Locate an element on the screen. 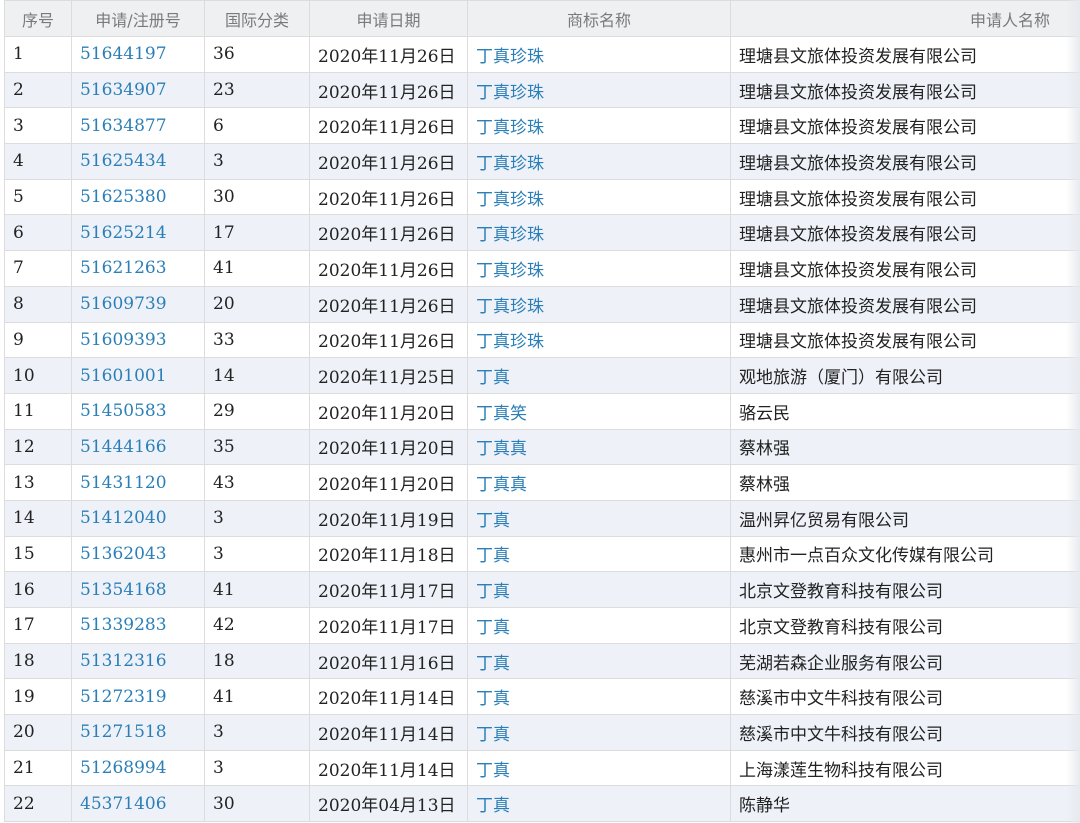 This screenshot has width=1080, height=823. table-row: 18 51312316 18 2020年11月16日 丁真 芜湖若森企业服务有限公司 is located at coordinates (542, 661).